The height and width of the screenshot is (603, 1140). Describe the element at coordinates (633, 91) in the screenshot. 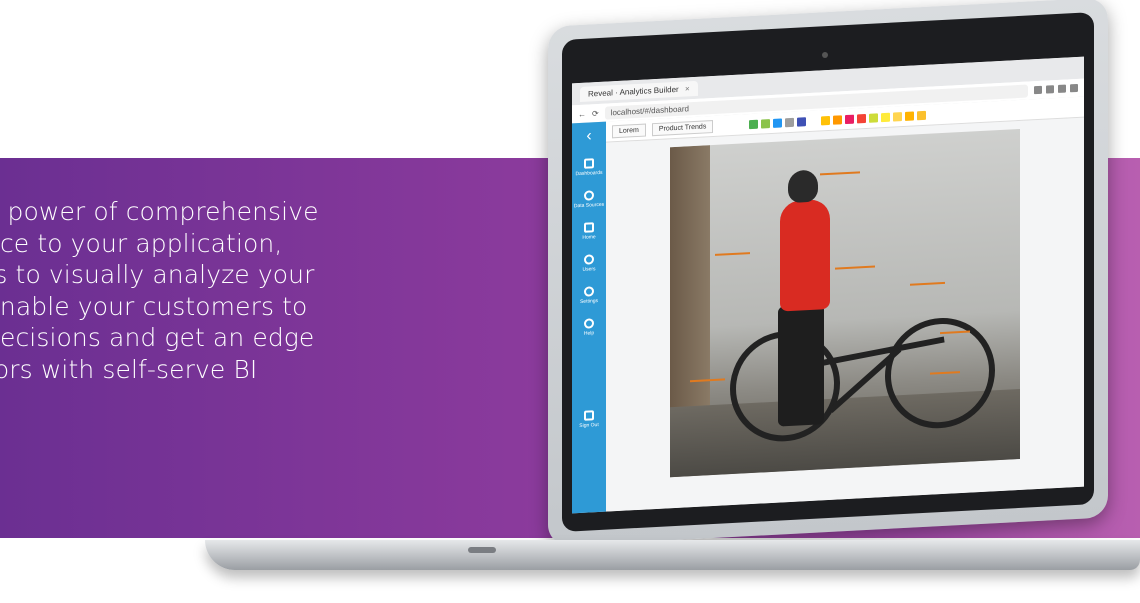

I see `browser-tab-title: Reveal · Analytics Builder` at that location.